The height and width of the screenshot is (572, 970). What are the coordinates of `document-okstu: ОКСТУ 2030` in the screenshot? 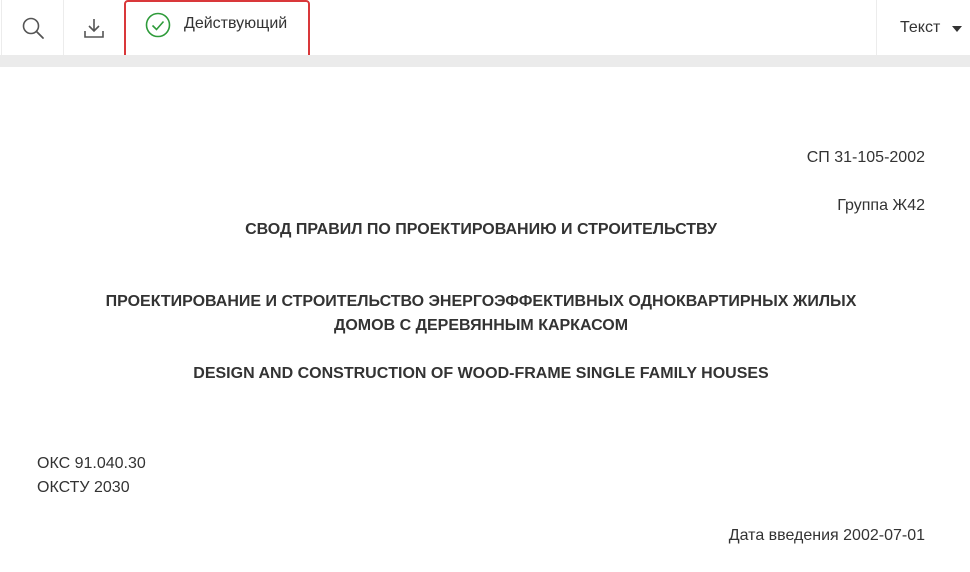 It's located at (83, 487).